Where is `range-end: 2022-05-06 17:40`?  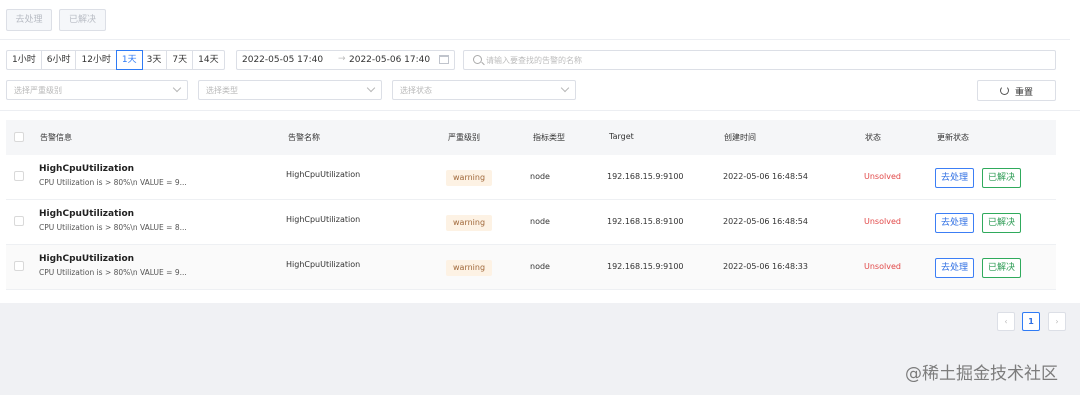 range-end: 2022-05-06 17:40 is located at coordinates (390, 60).